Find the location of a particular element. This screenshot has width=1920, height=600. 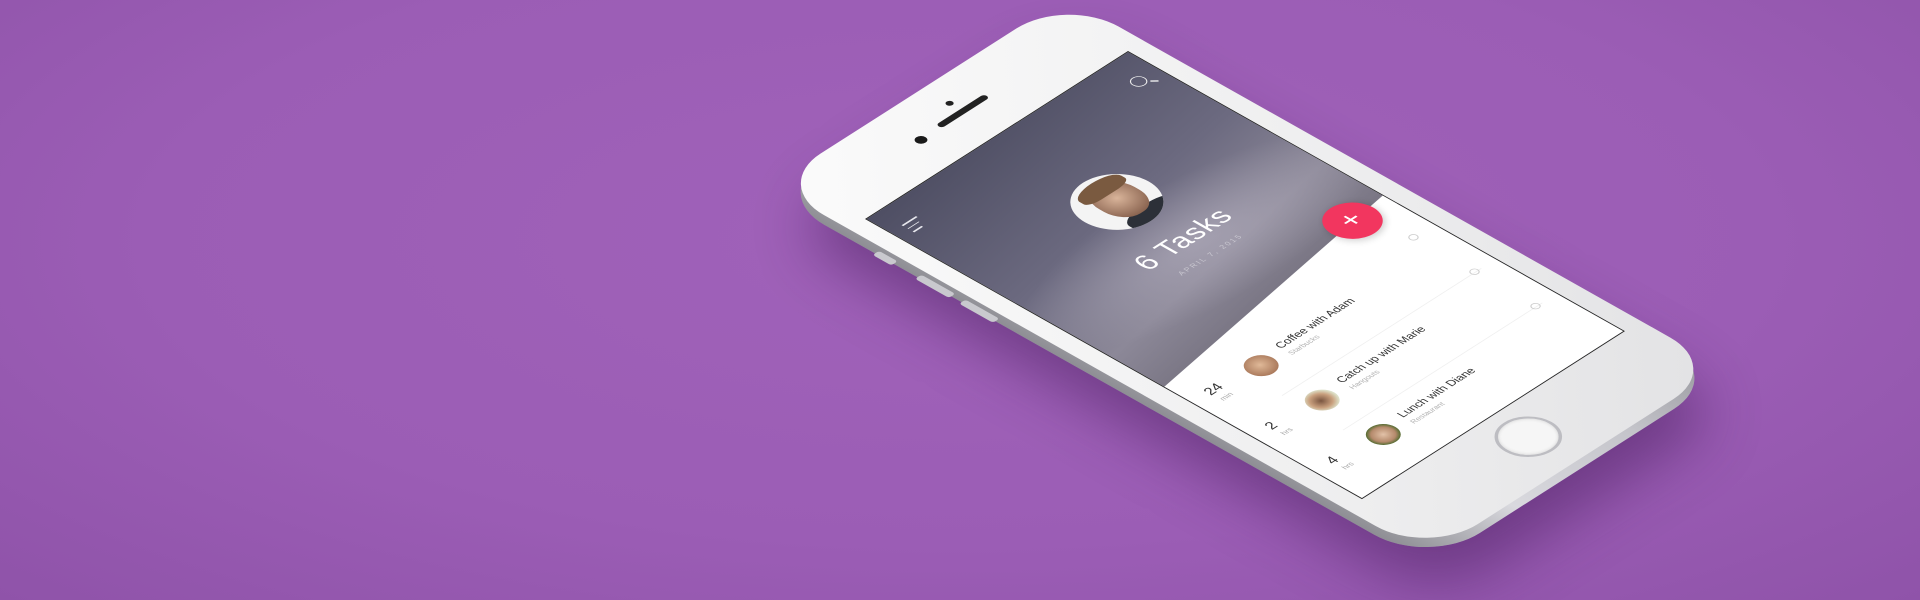

duration-value: 4 is located at coordinates (1332, 460).